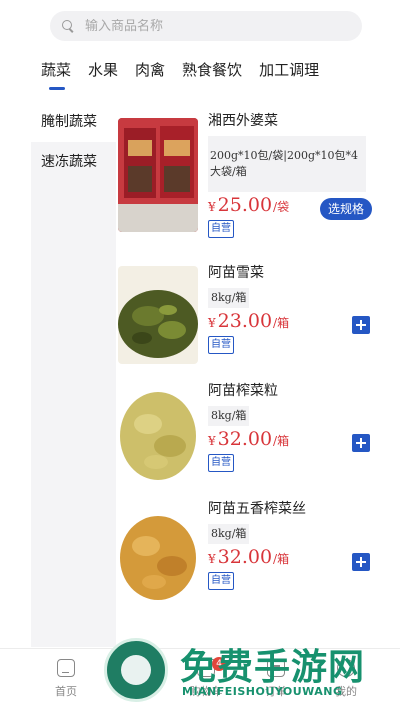  What do you see at coordinates (281, 207) in the screenshot?
I see `price-unit: /袋` at bounding box center [281, 207].